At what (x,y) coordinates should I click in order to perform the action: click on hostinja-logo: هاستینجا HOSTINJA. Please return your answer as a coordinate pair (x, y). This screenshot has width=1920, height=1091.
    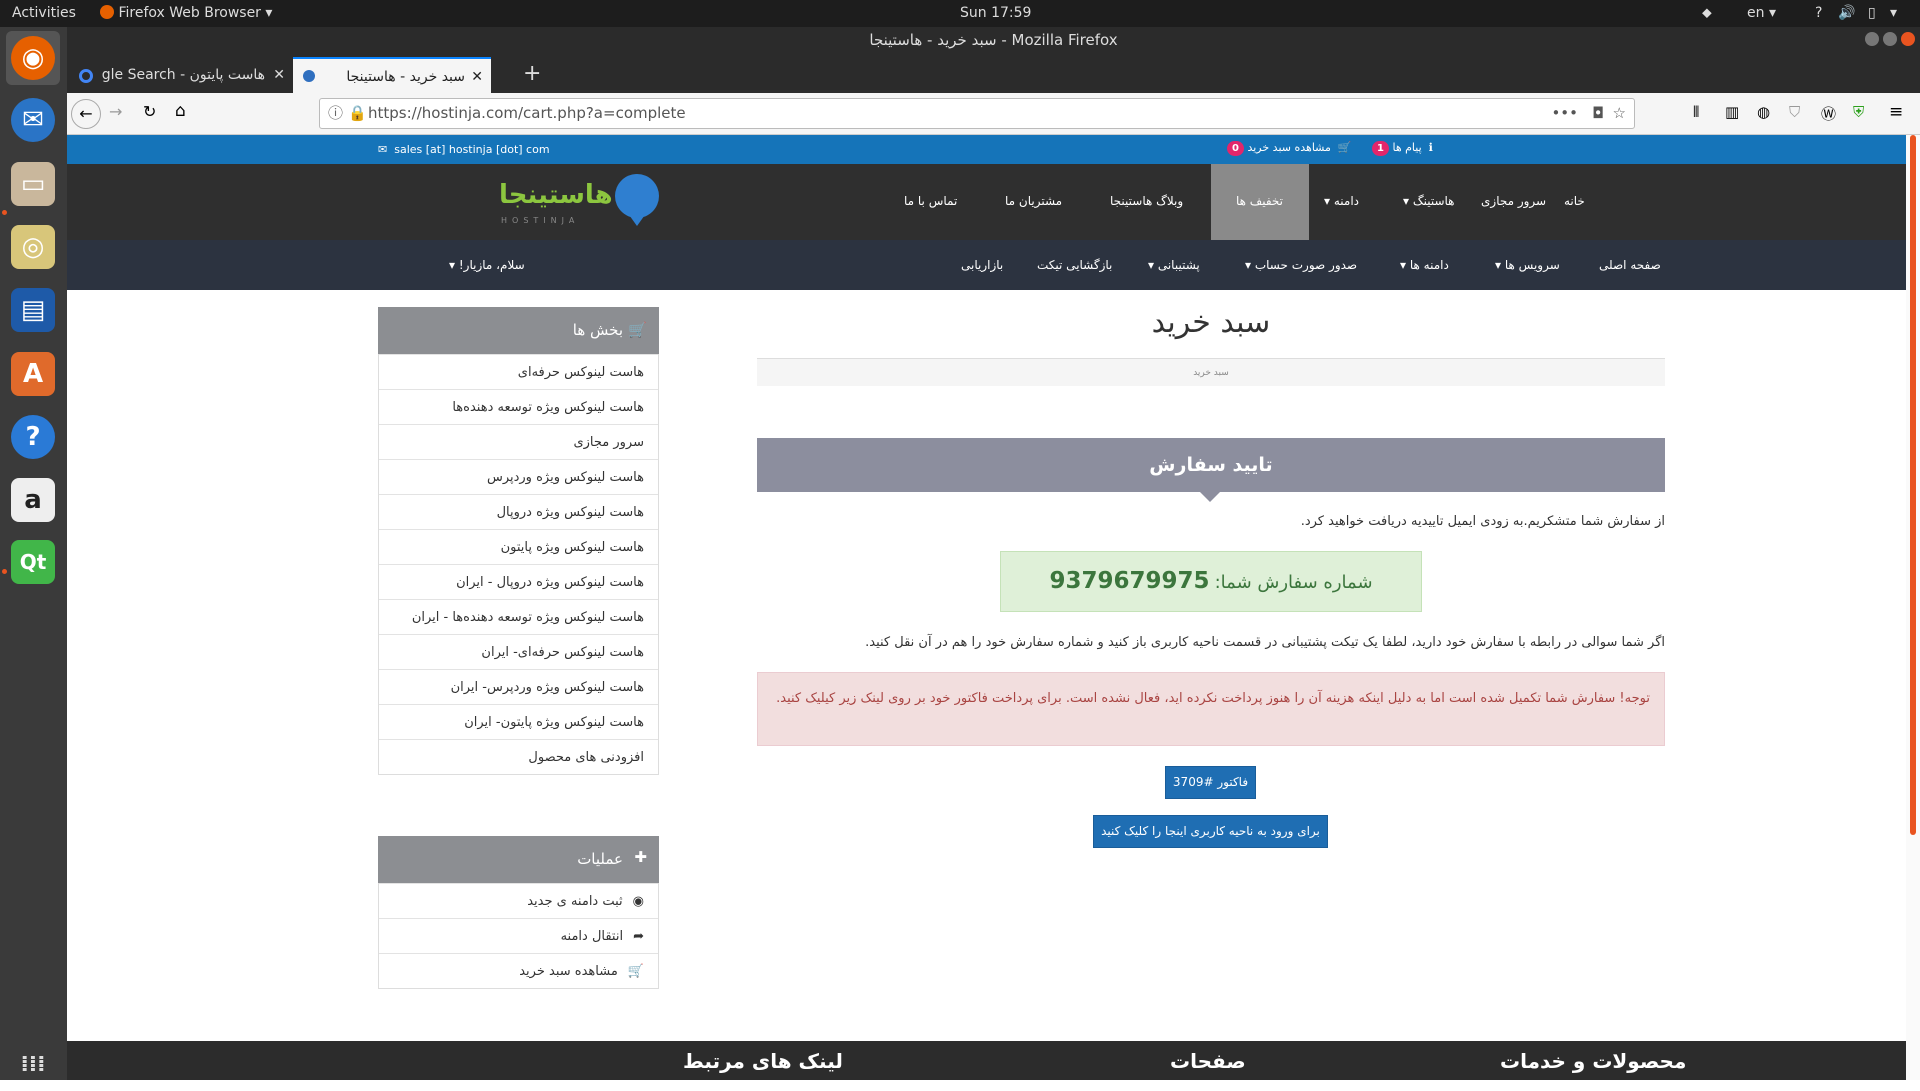
    Looking at the image, I should click on (579, 202).